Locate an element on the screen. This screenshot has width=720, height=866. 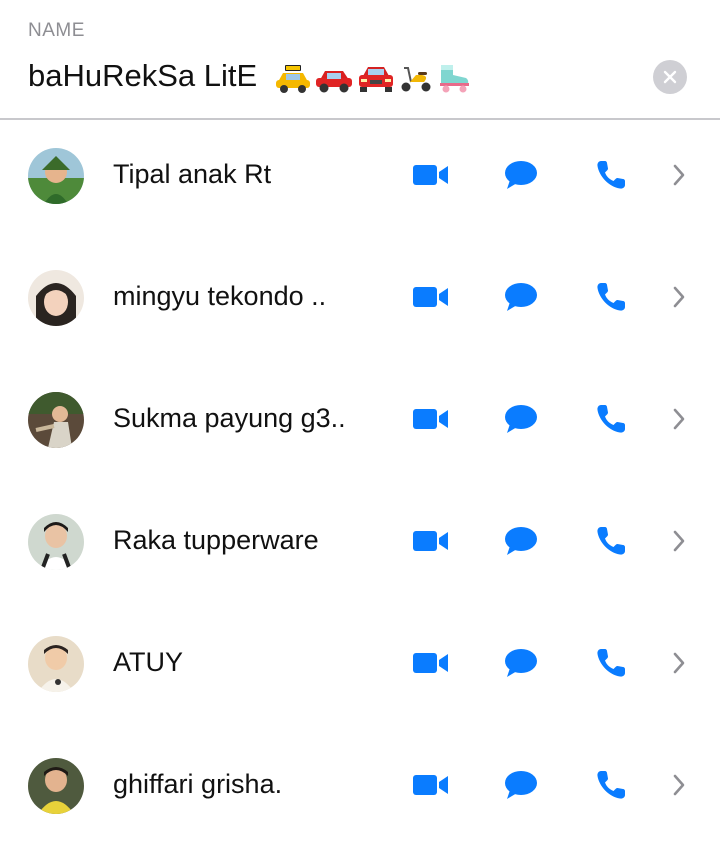
contact-name: Raka tupperware is located at coordinates (216, 540).